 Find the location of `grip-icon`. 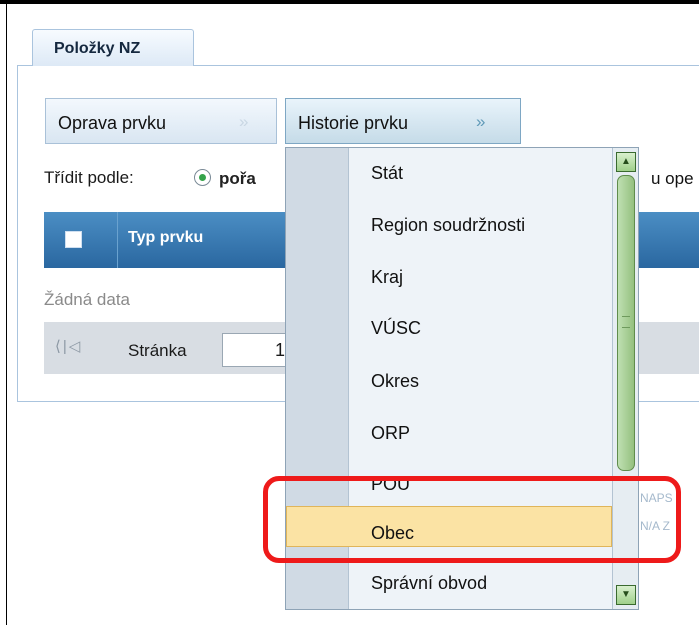

grip-icon is located at coordinates (626, 322).